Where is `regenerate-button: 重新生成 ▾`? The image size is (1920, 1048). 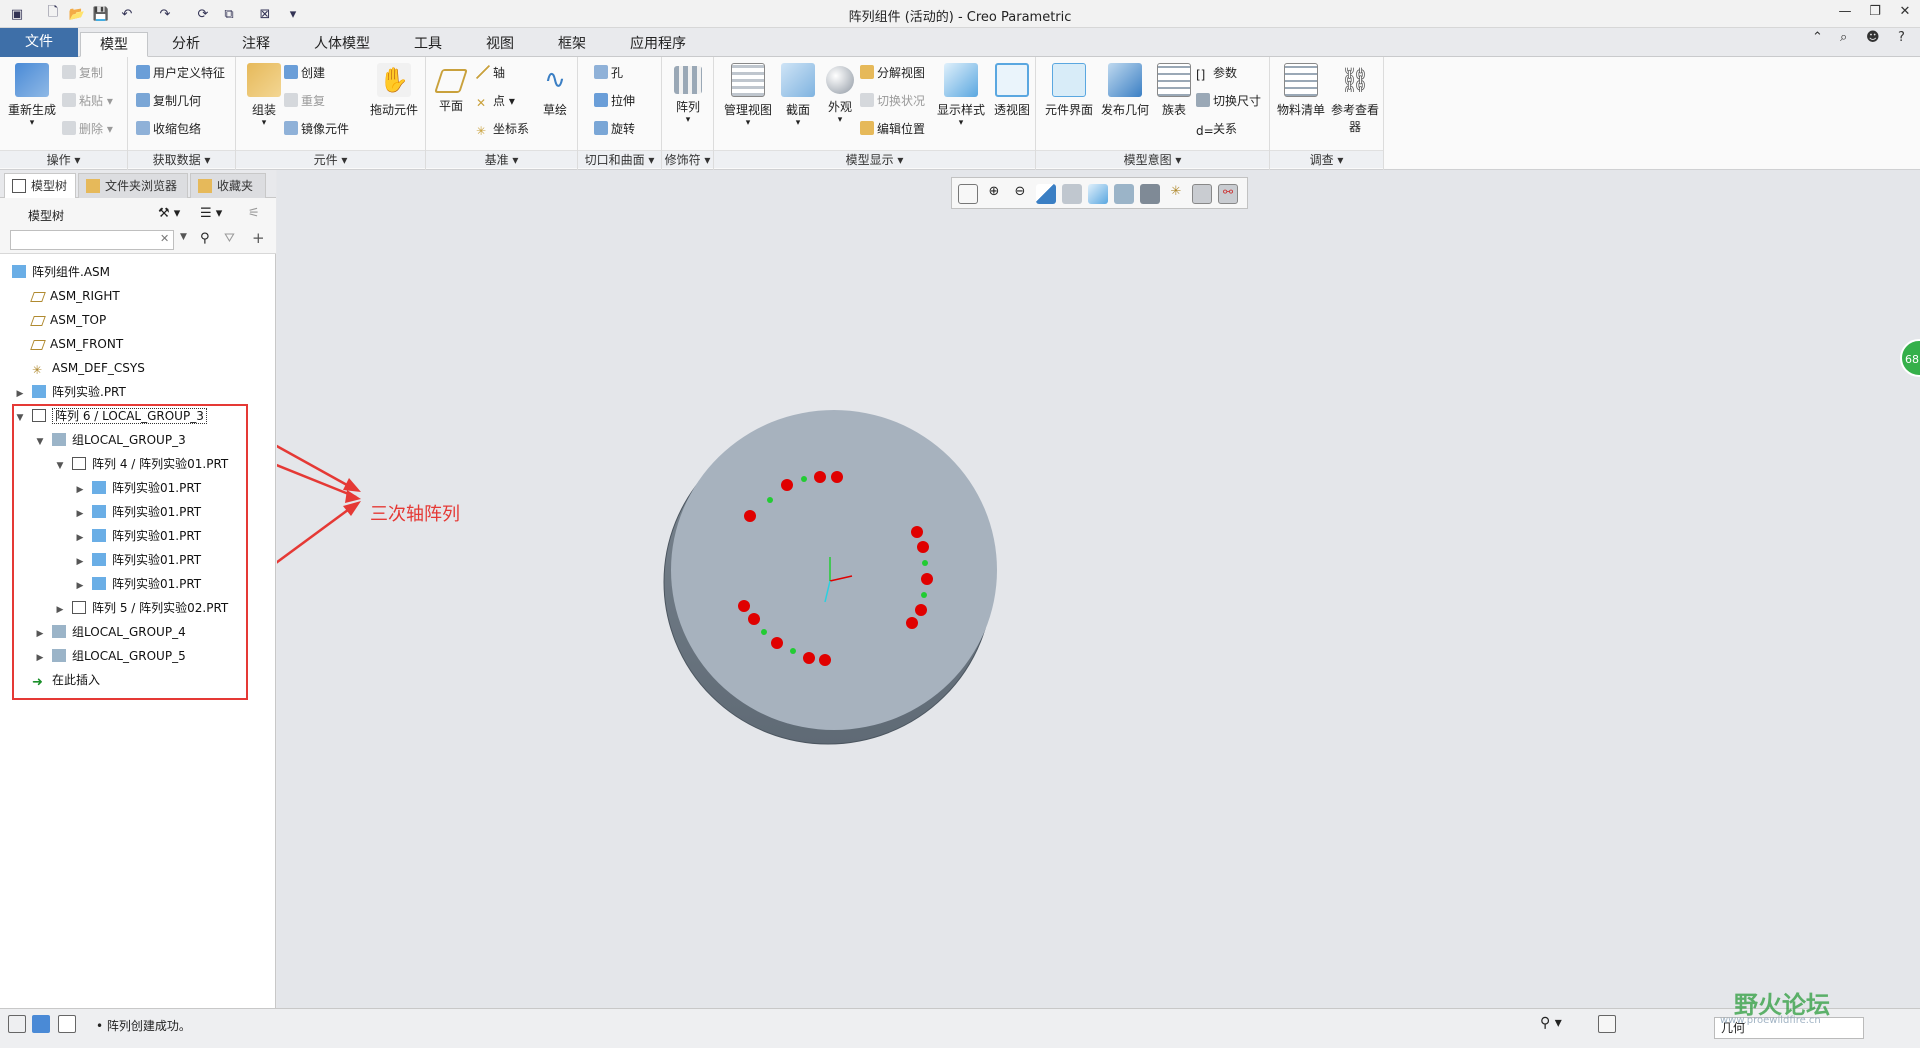
regenerate-button: 重新生成 ▾ is located at coordinates (32, 95).